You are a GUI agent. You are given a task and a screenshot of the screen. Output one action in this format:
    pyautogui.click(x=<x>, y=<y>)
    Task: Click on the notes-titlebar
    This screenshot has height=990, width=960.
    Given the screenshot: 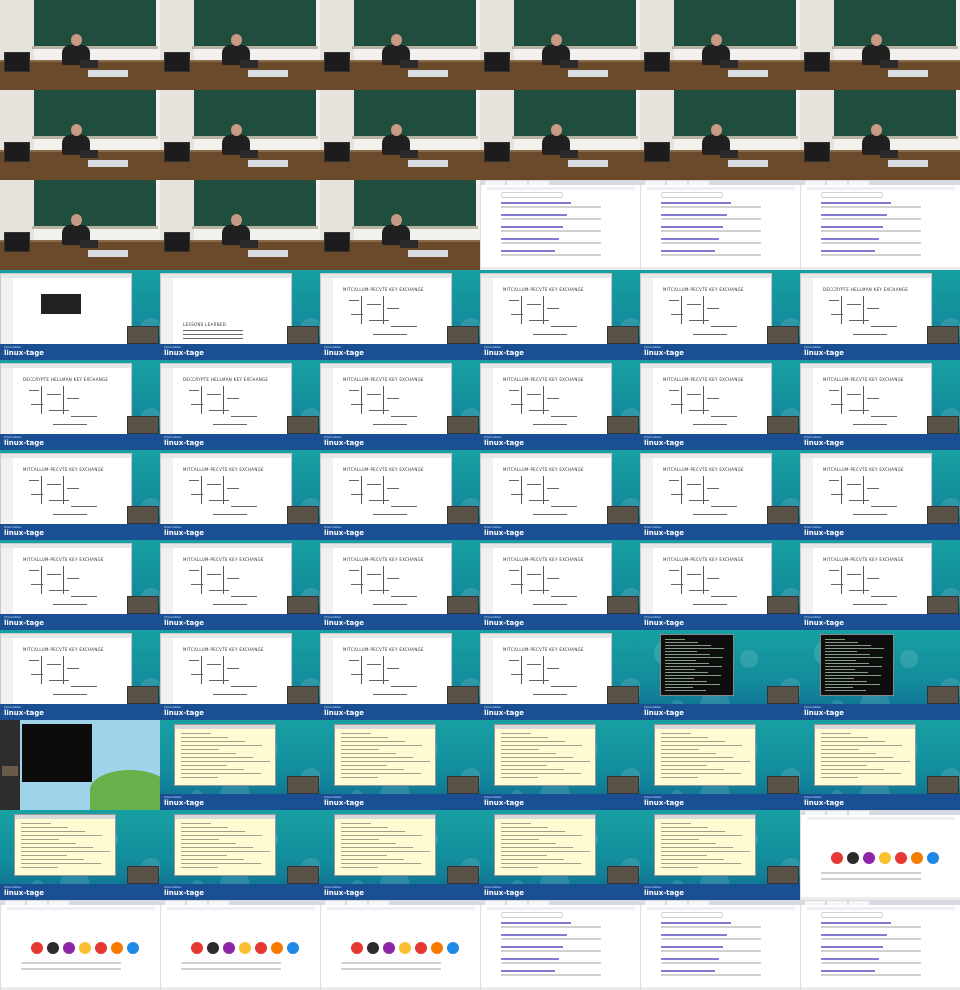 What is the action you would take?
    pyautogui.click(x=65, y=817)
    